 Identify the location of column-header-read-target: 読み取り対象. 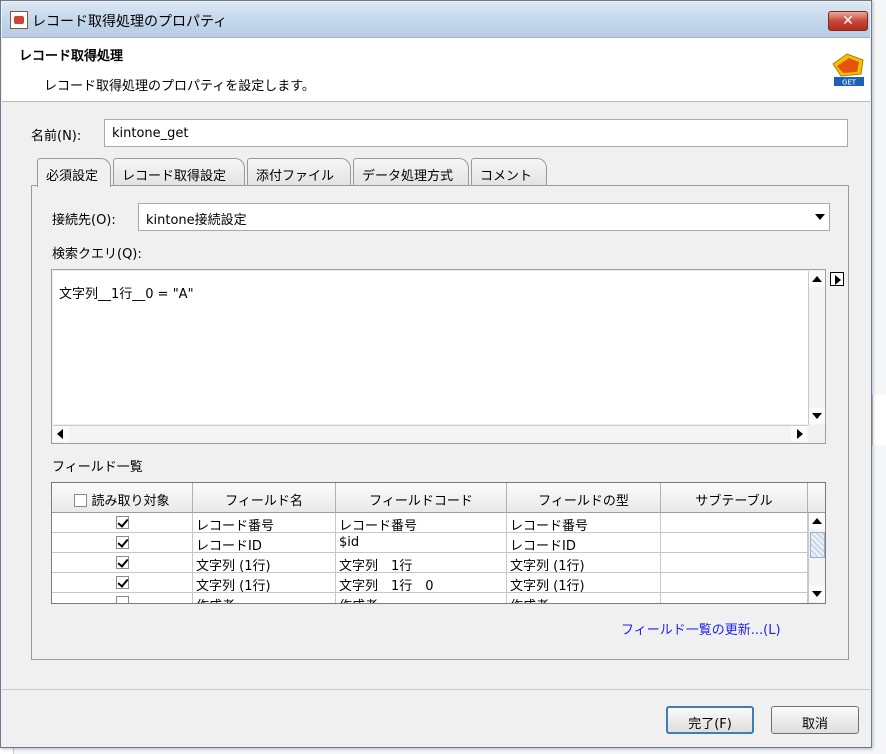
(122, 498).